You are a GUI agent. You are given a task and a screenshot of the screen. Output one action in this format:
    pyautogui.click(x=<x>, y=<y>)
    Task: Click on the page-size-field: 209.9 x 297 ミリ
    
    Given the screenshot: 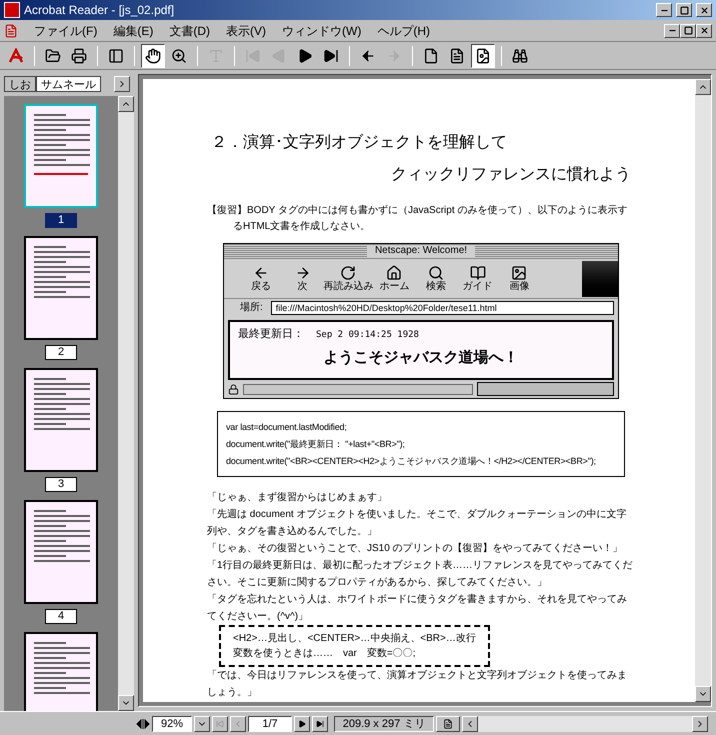 What is the action you would take?
    pyautogui.click(x=384, y=724)
    